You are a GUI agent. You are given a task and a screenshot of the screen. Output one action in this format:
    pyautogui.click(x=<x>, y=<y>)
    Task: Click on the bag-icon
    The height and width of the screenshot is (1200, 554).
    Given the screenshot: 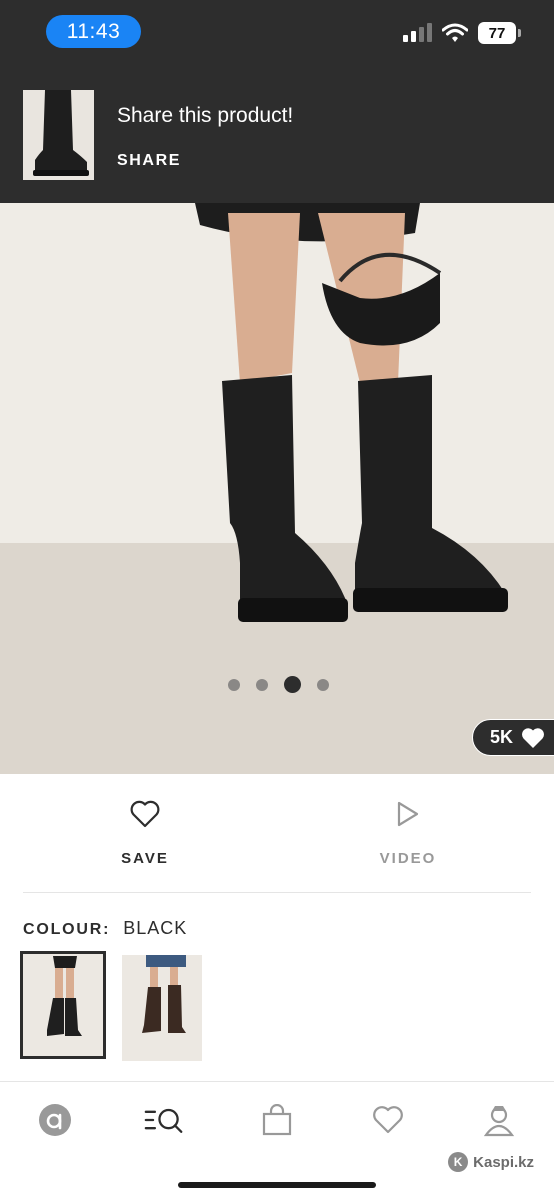 What is the action you would take?
    pyautogui.click(x=277, y=1120)
    